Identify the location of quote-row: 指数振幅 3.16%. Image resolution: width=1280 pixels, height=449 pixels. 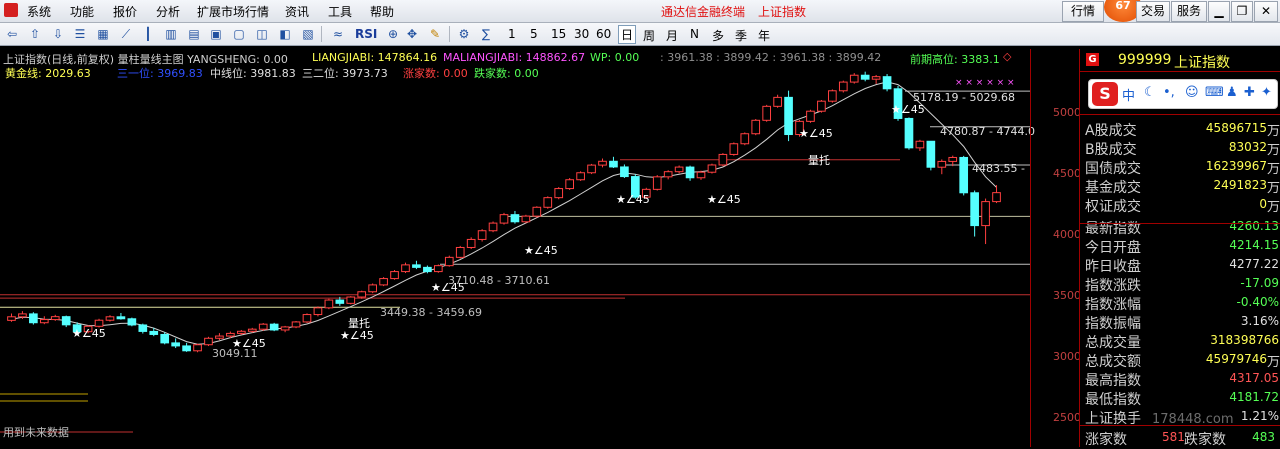
(1180, 322).